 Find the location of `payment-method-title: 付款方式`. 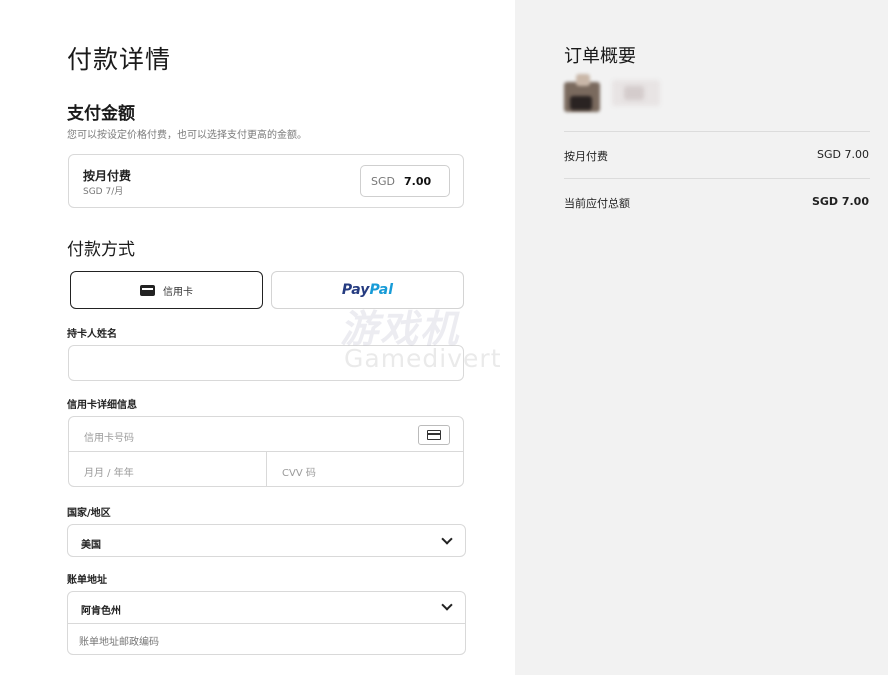

payment-method-title: 付款方式 is located at coordinates (101, 250).